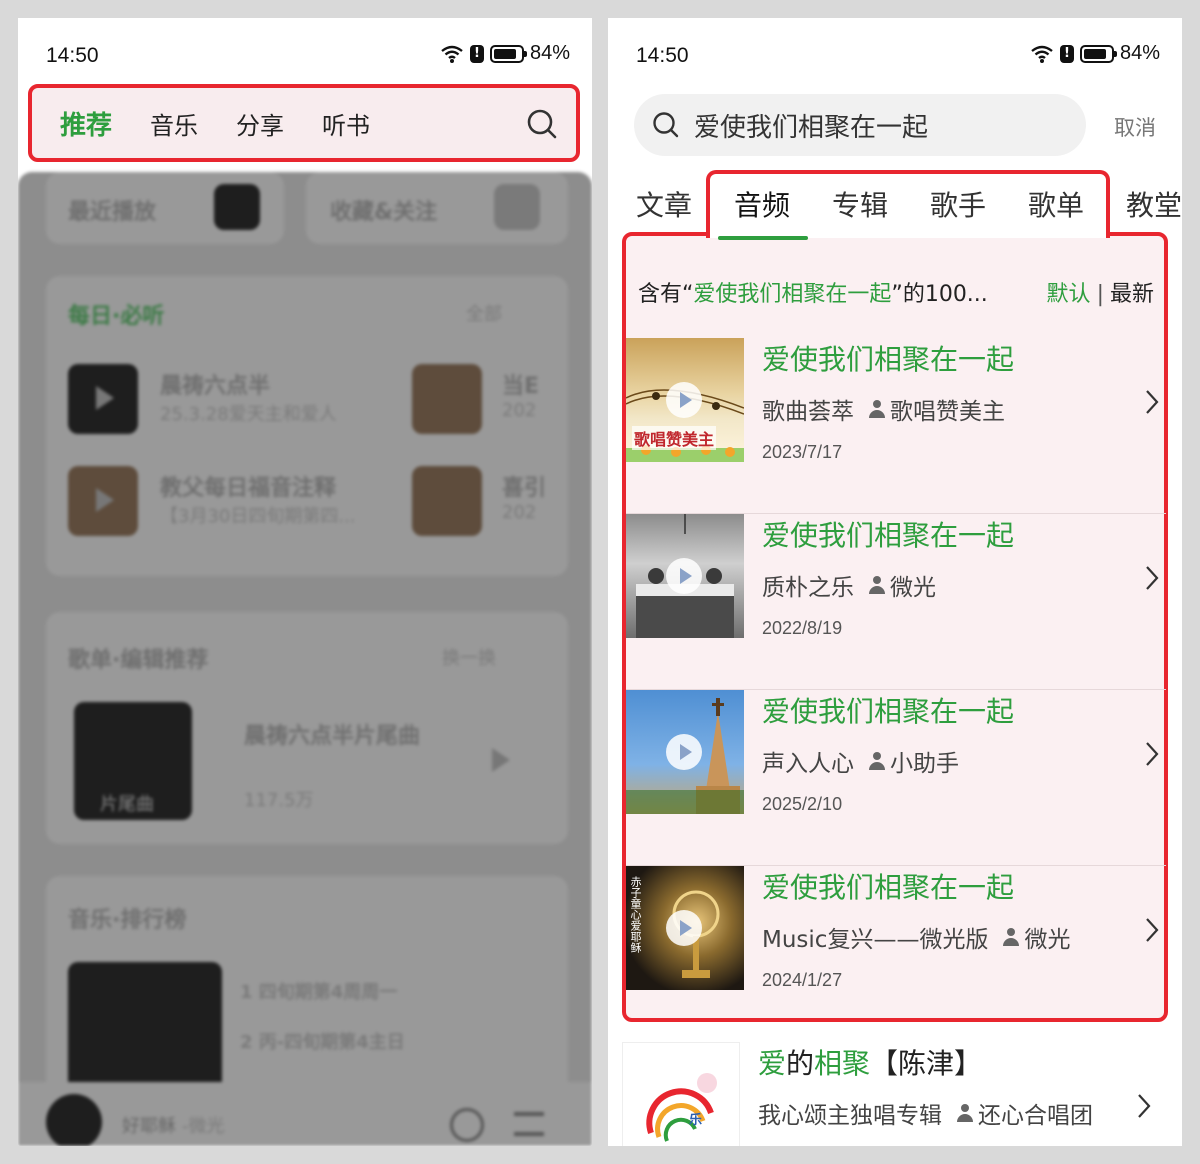  Describe the element at coordinates (521, 386) in the screenshot. I see `daily-item-title: 当E` at that location.